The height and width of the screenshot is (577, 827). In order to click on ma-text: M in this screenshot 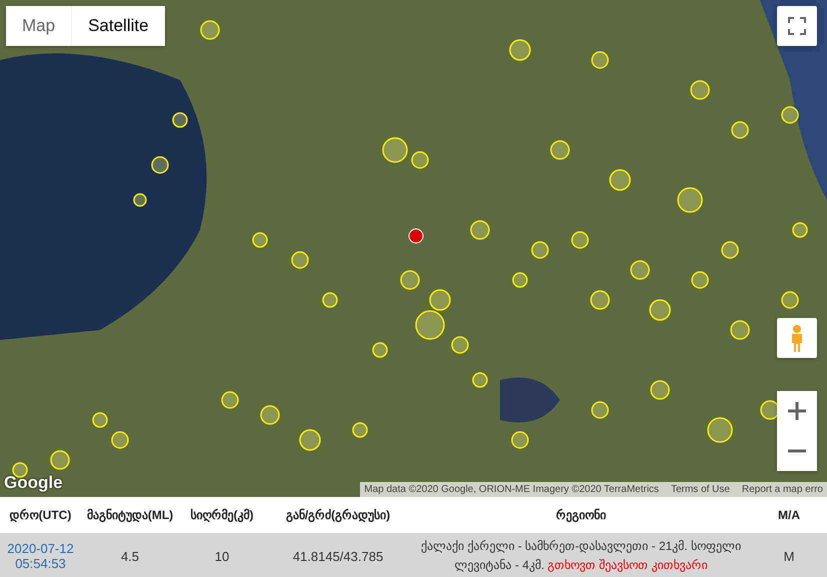, I will do `click(789, 556)`.